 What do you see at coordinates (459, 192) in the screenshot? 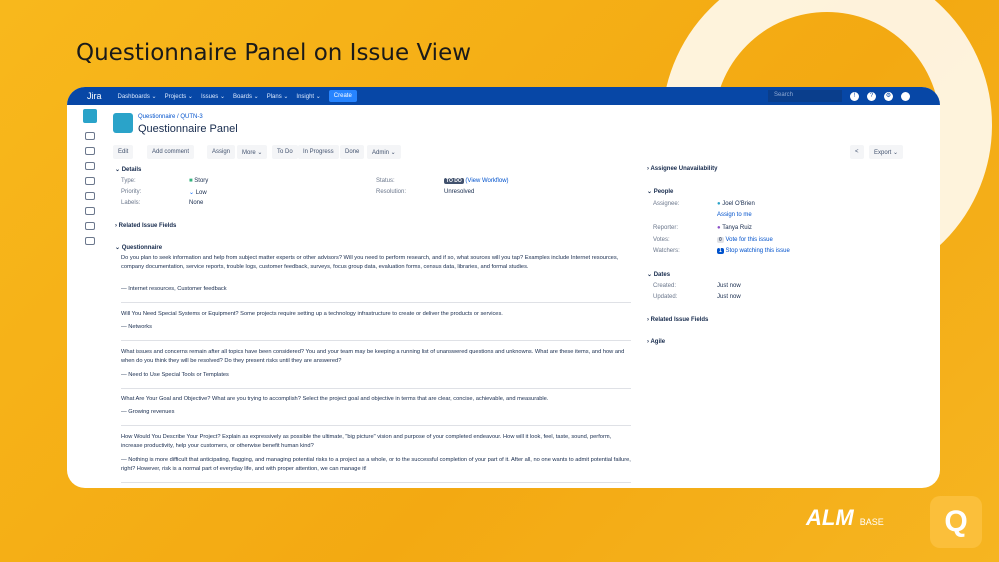
I see `resolution-value: Unresolved` at bounding box center [459, 192].